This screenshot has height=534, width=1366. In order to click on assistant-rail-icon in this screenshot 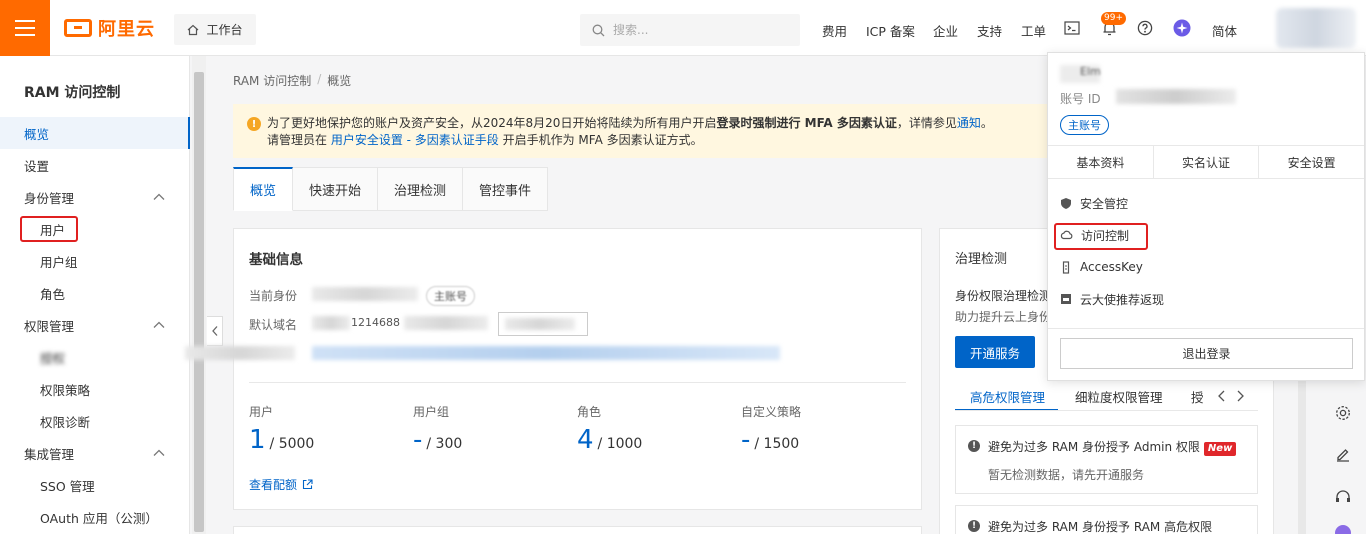, I will do `click(1343, 528)`.